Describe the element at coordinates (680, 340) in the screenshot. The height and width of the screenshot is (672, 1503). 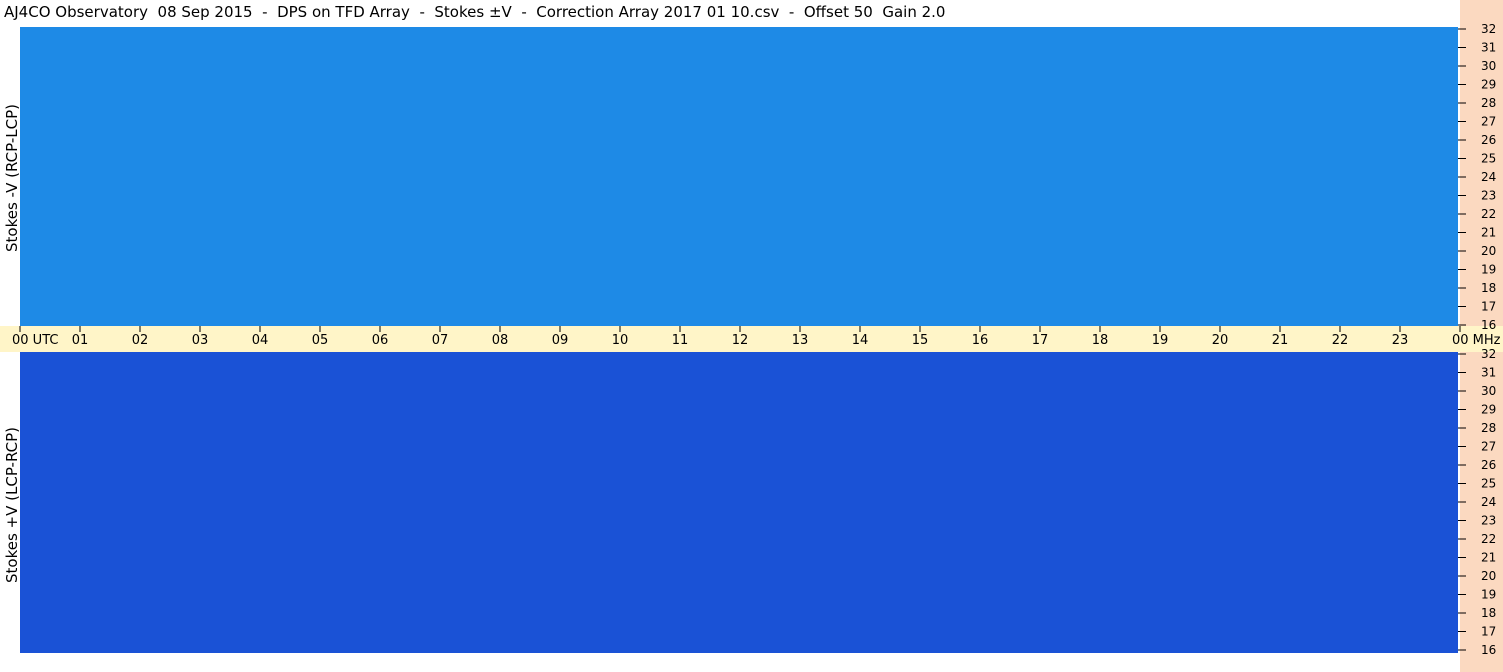
I see `time-tick-label: 11` at that location.